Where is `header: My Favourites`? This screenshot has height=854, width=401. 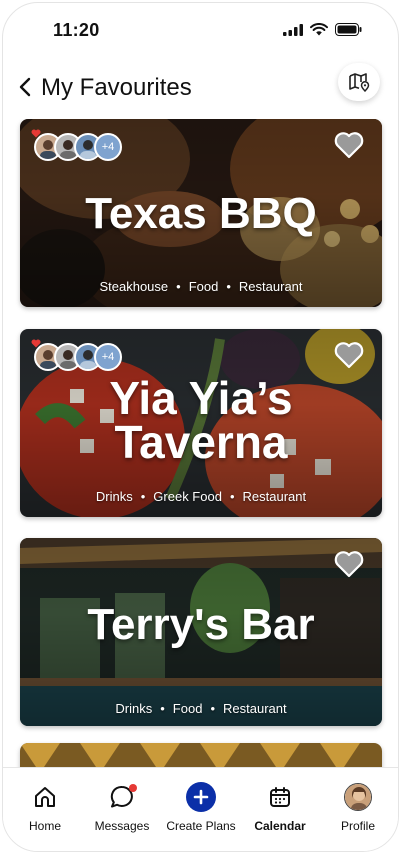
header: My Favourites is located at coordinates (200, 88).